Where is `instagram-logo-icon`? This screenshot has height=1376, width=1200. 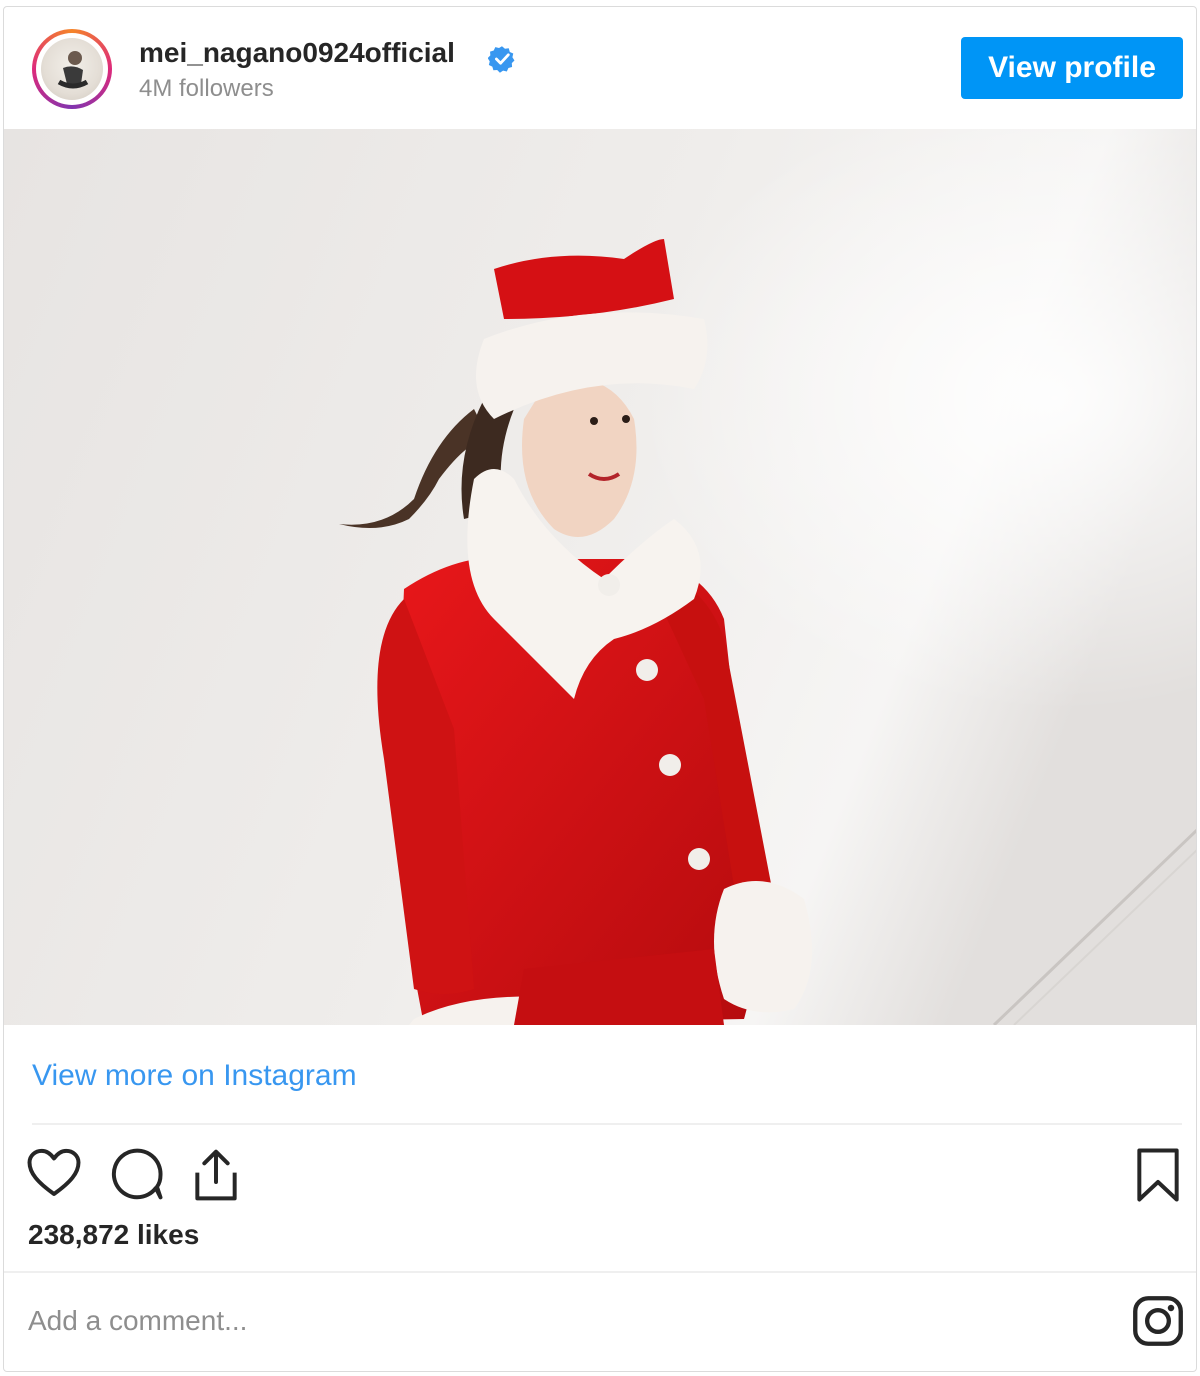
instagram-logo-icon is located at coordinates (1158, 1321).